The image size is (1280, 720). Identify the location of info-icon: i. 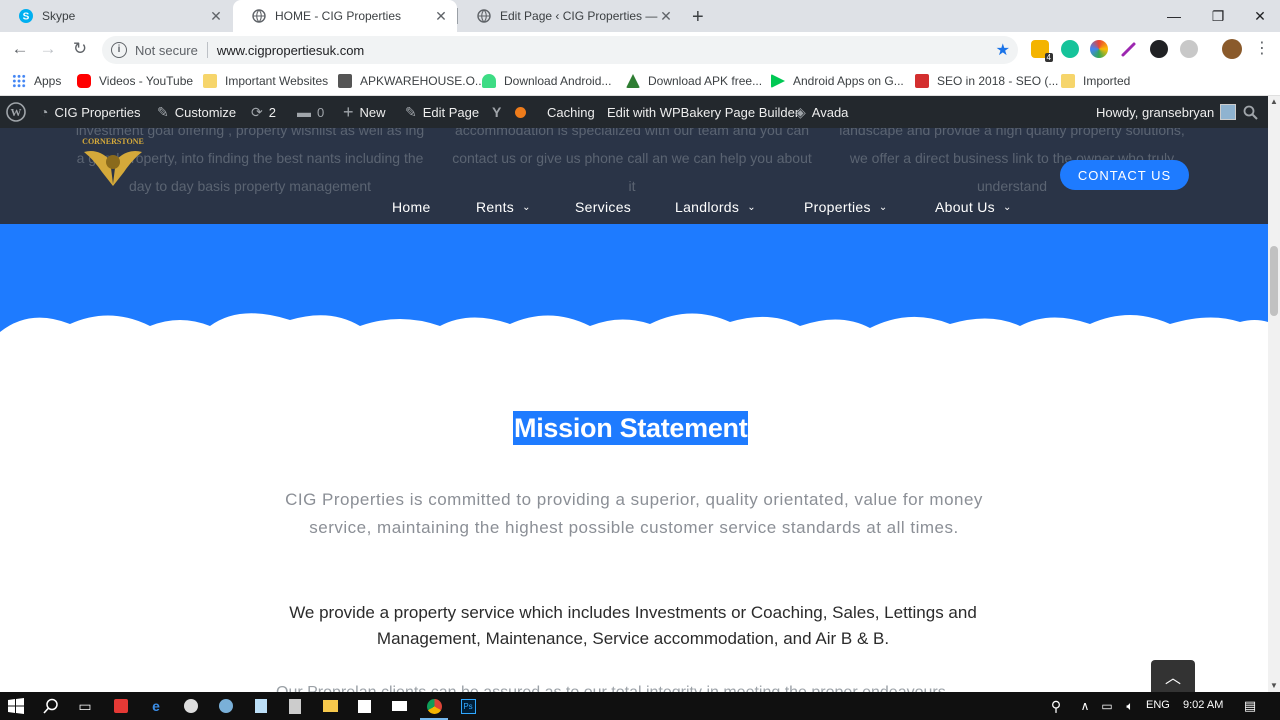
(119, 50).